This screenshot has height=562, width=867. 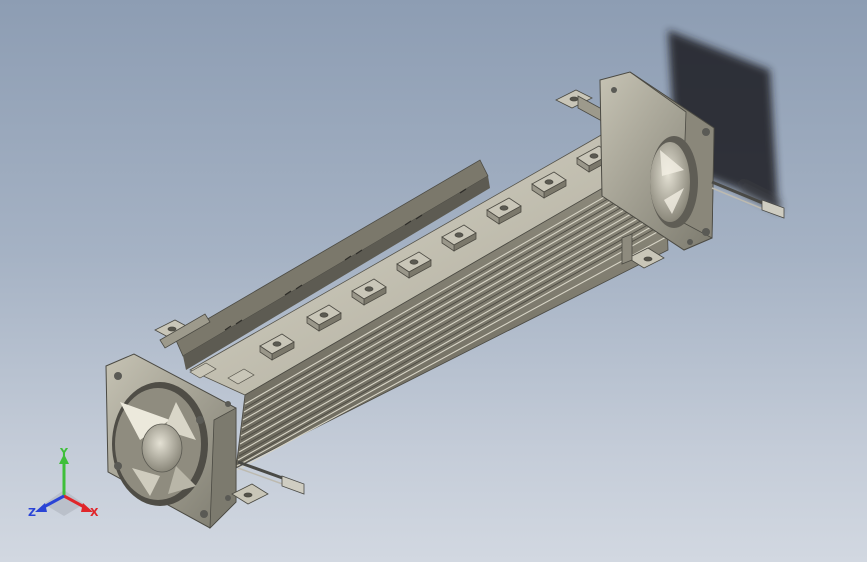 I want to click on y-axis-label: Y, so click(x=64, y=452).